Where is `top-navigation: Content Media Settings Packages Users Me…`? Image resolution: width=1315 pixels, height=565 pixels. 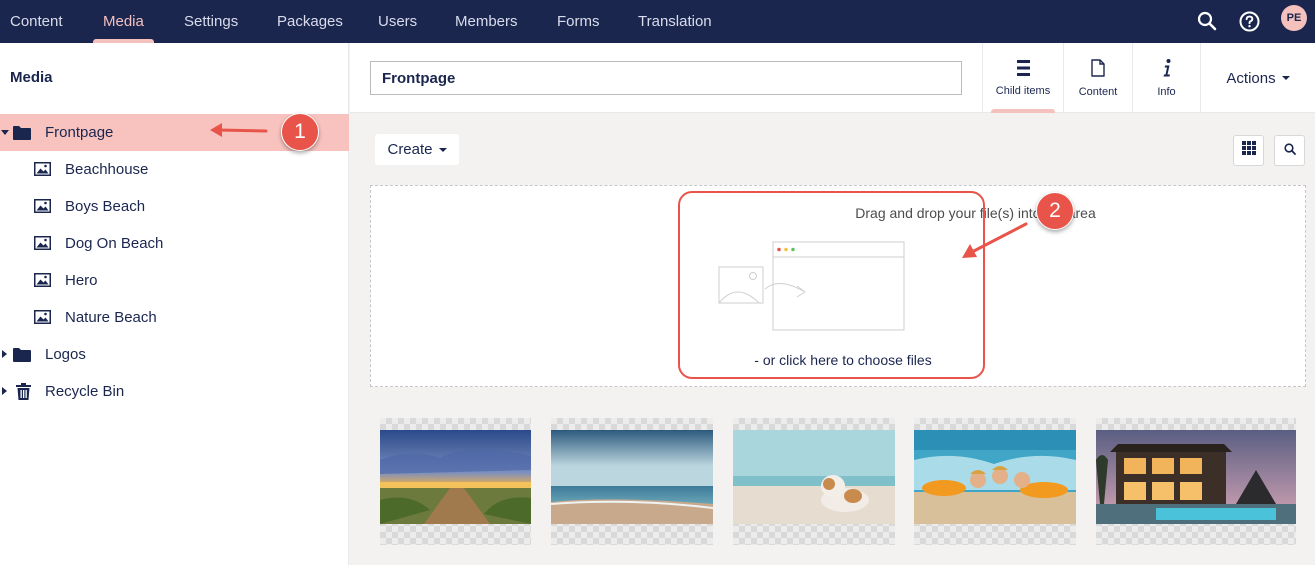
top-navigation: Content Media Settings Packages Users Me… is located at coordinates (657, 21).